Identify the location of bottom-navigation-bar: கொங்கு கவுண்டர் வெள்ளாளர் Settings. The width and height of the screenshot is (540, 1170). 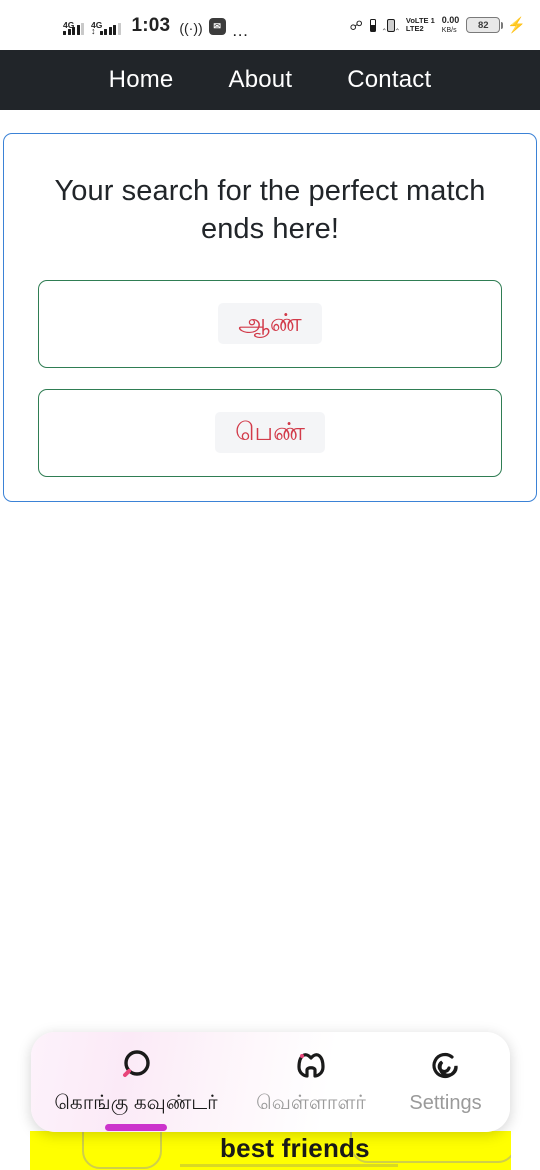
(270, 1082).